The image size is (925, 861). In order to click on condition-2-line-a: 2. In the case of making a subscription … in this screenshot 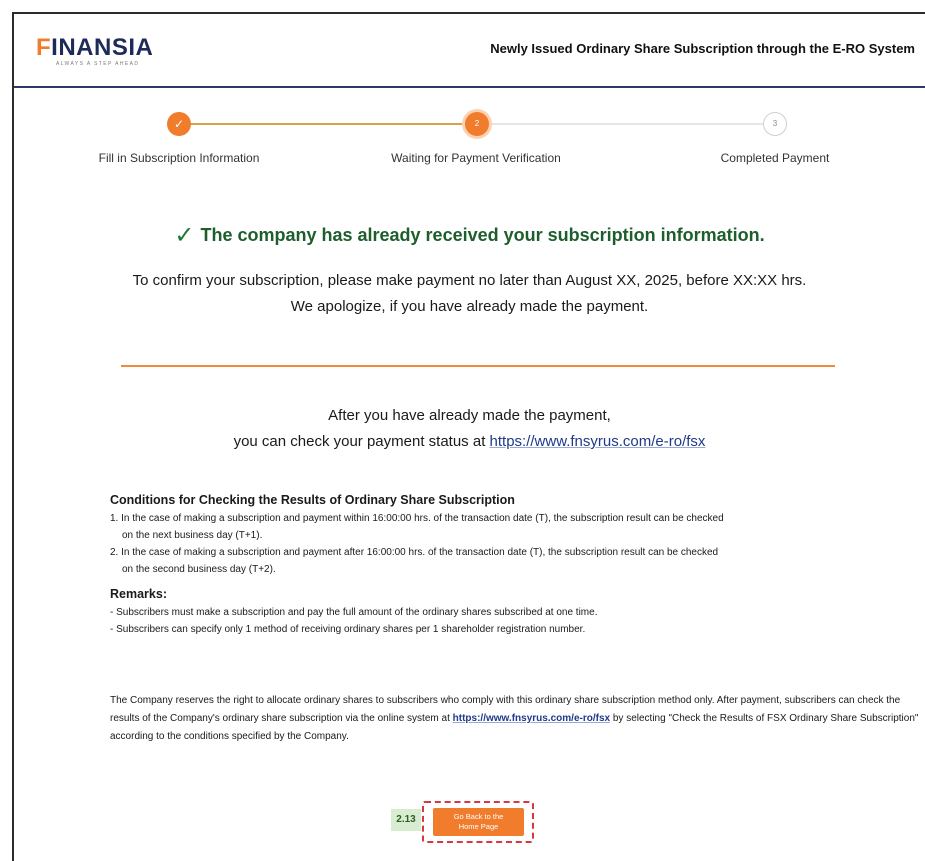, I will do `click(414, 552)`.